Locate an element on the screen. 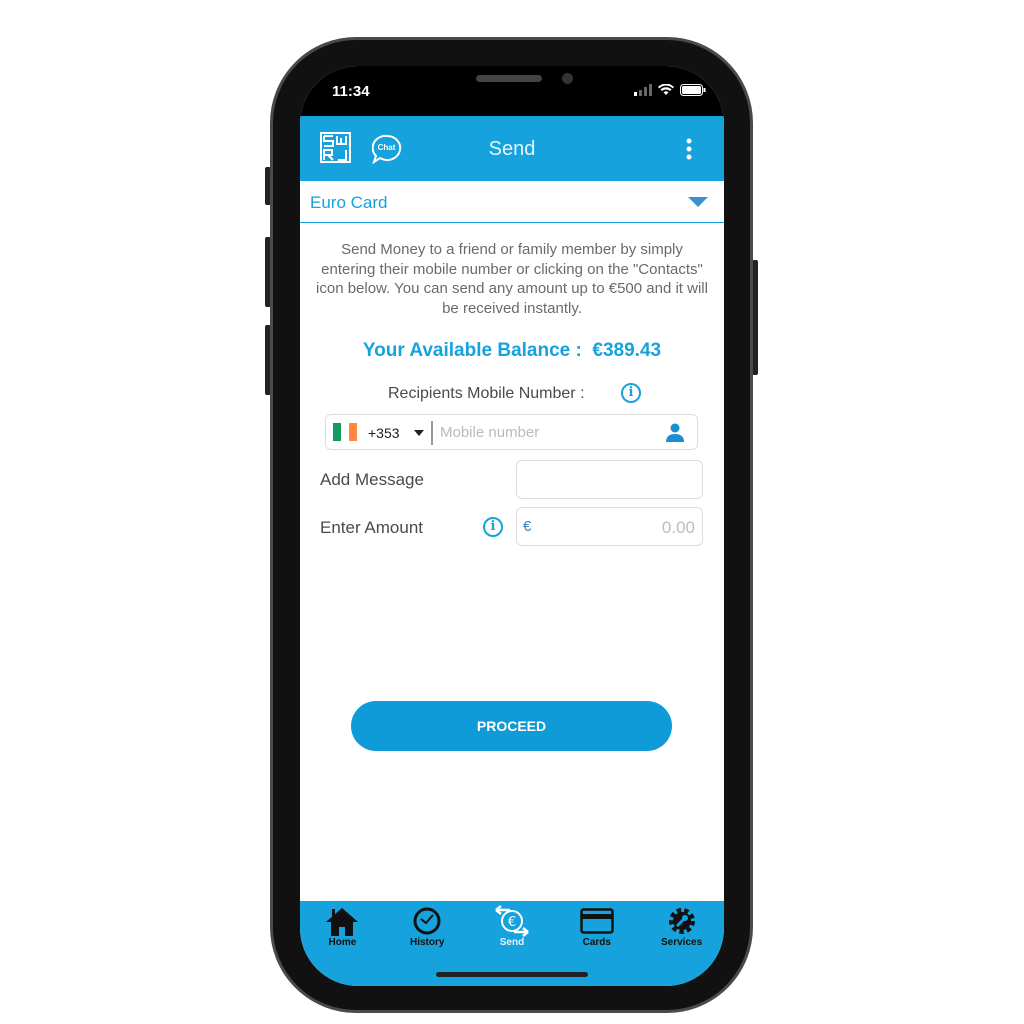  tab-label: Cards is located at coordinates (596, 942).